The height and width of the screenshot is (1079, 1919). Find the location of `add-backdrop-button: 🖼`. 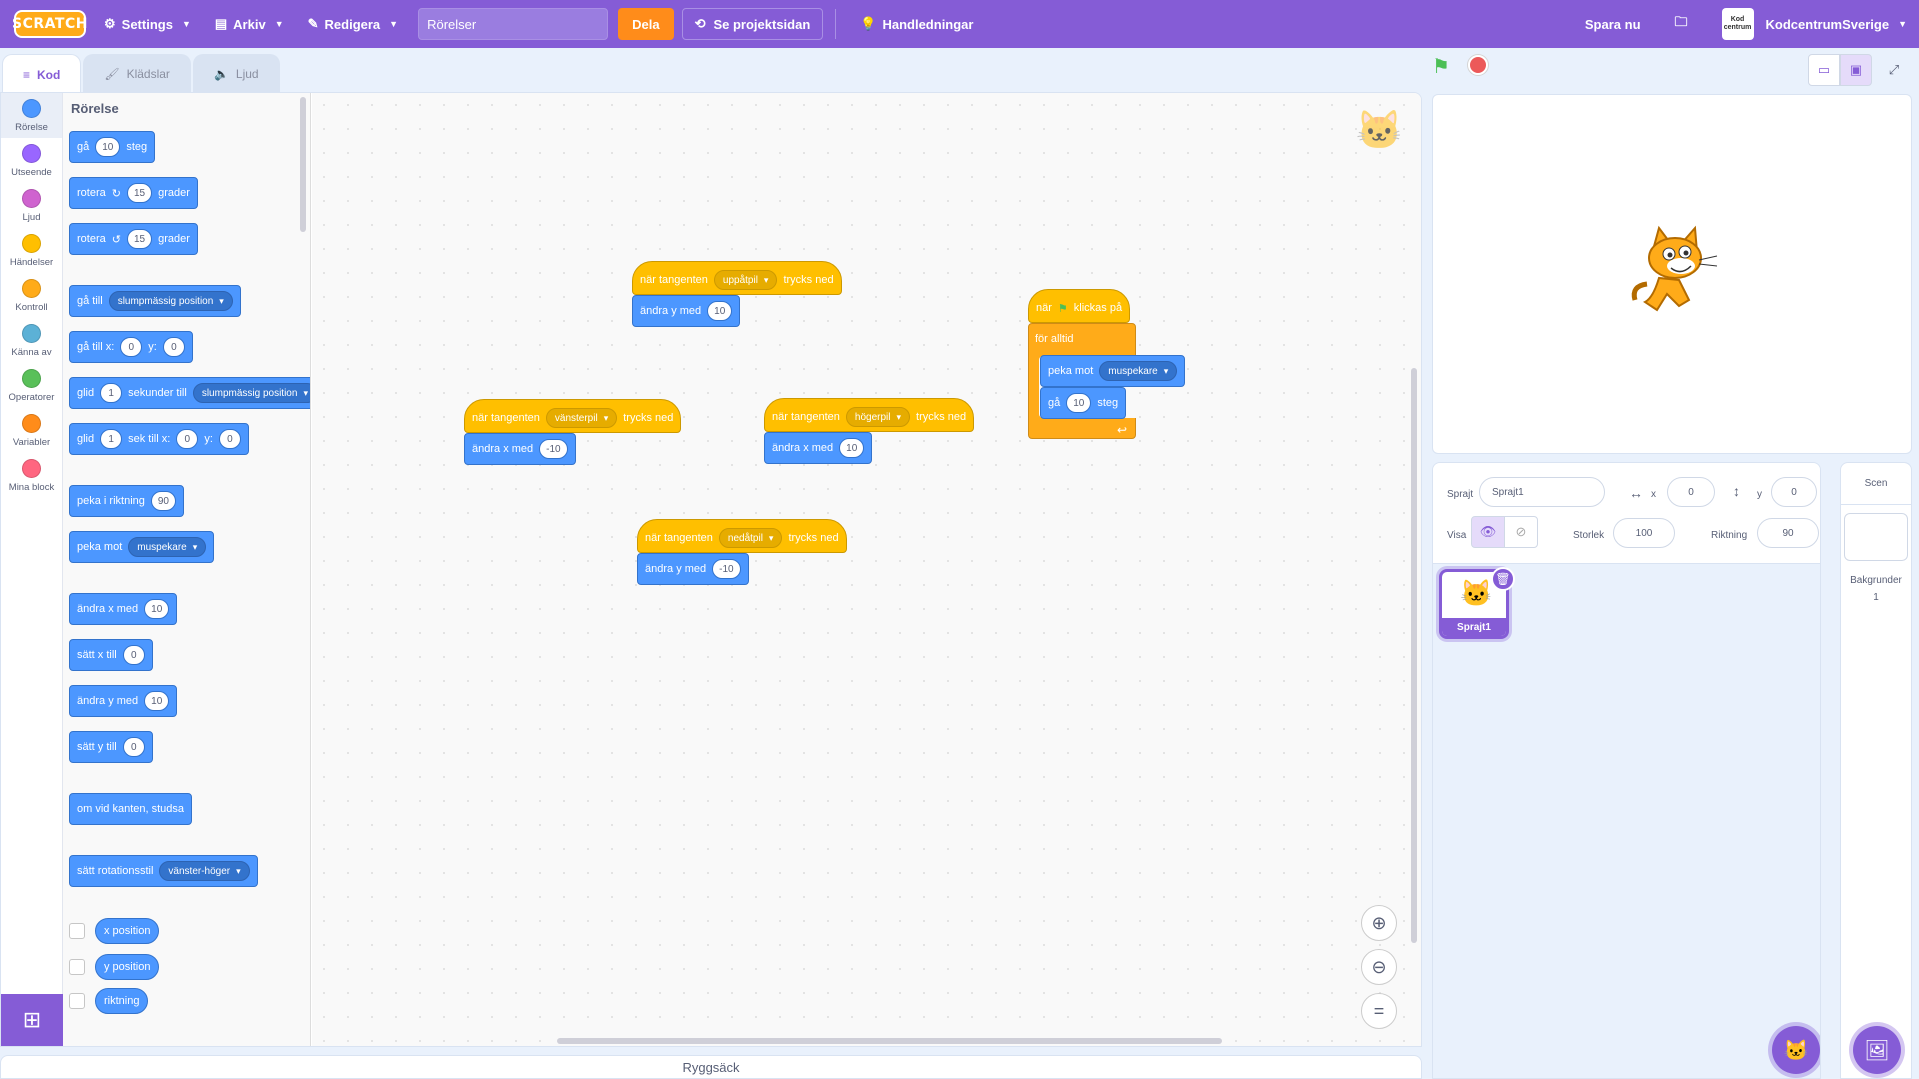

add-backdrop-button: 🖼 is located at coordinates (1877, 1050).